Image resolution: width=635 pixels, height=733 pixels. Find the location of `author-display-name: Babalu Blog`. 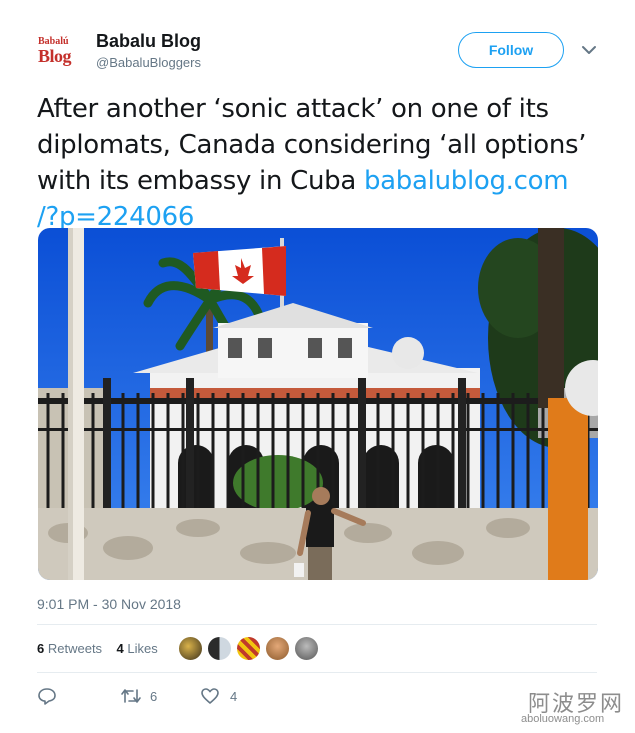

author-display-name: Babalu Blog is located at coordinates (148, 41).